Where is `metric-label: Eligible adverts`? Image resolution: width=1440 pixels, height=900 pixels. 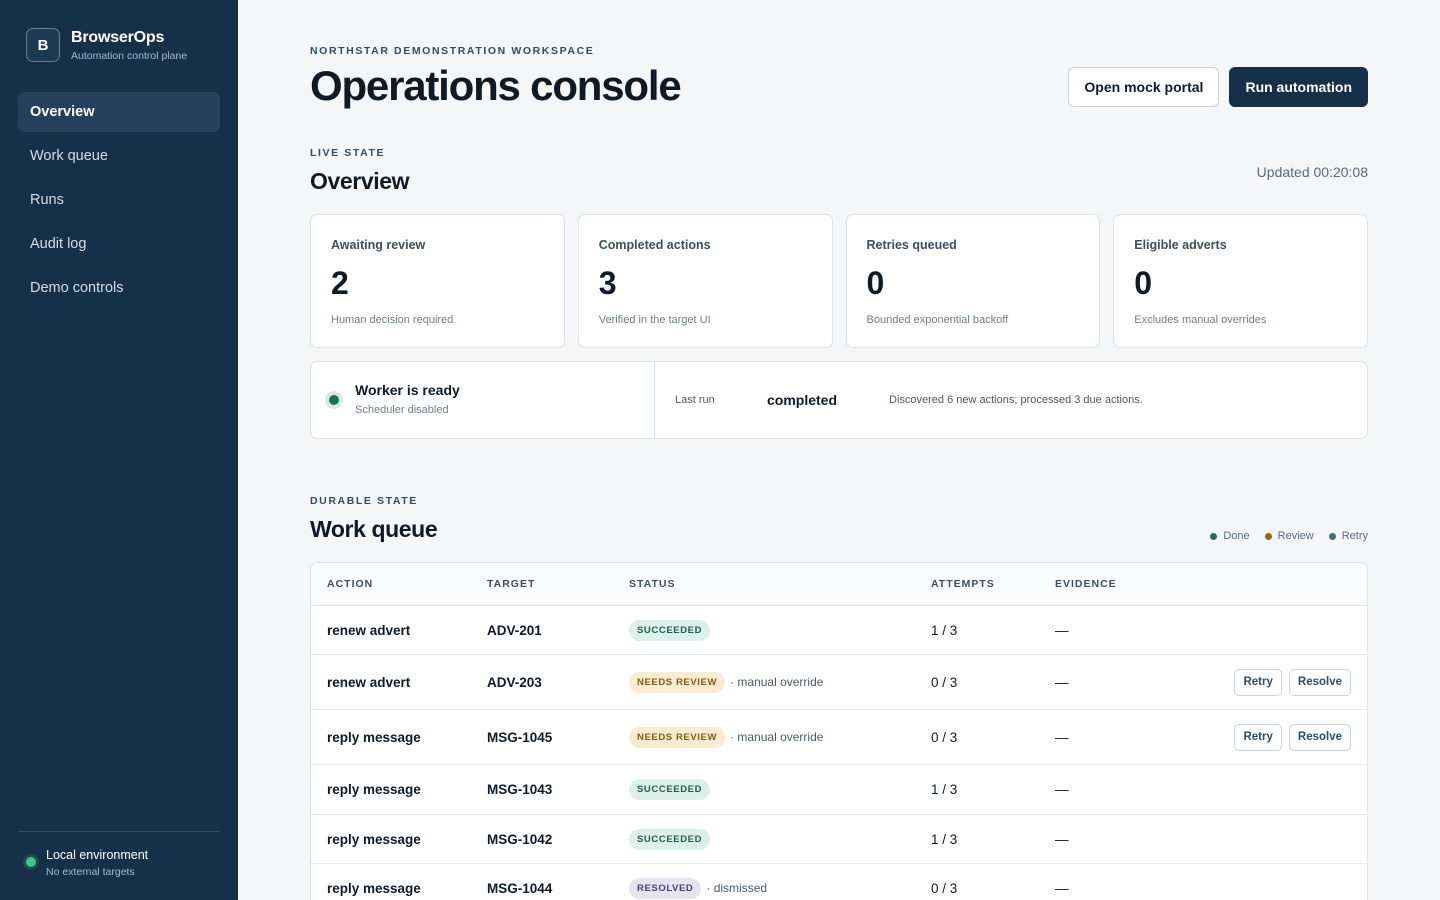 metric-label: Eligible adverts is located at coordinates (1180, 245).